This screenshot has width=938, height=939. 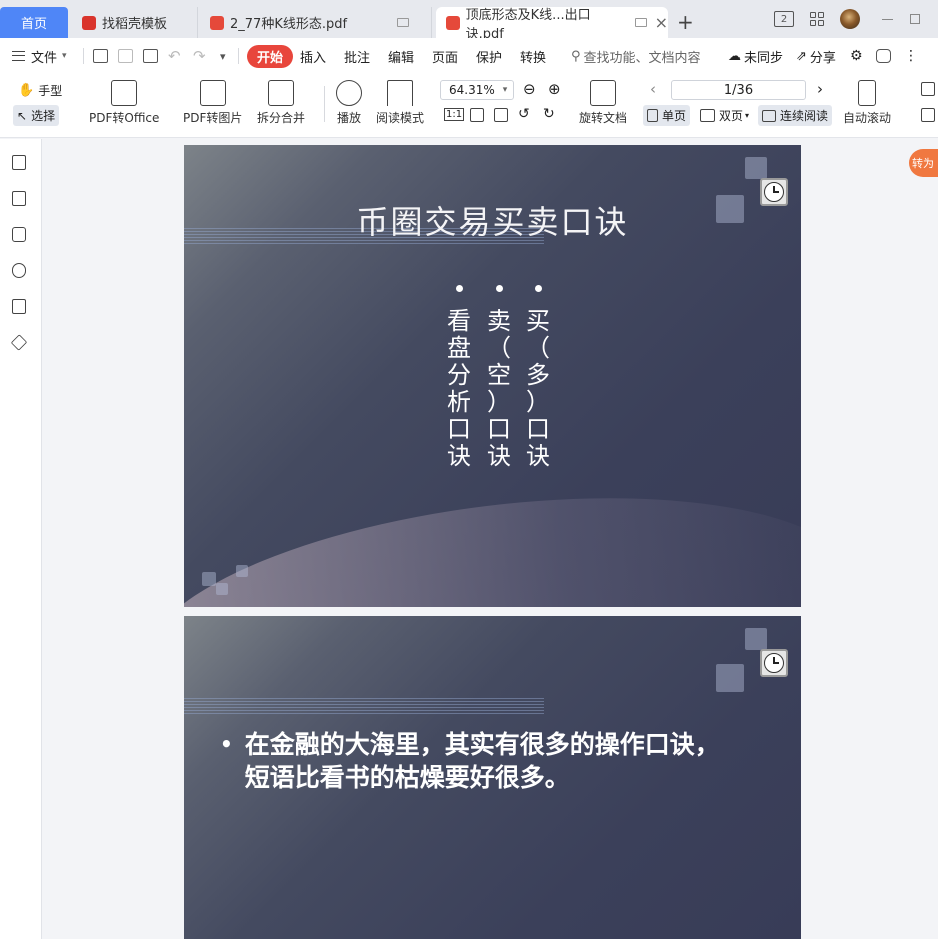 I want to click on menu-protect: 保护, so click(x=489, y=56).